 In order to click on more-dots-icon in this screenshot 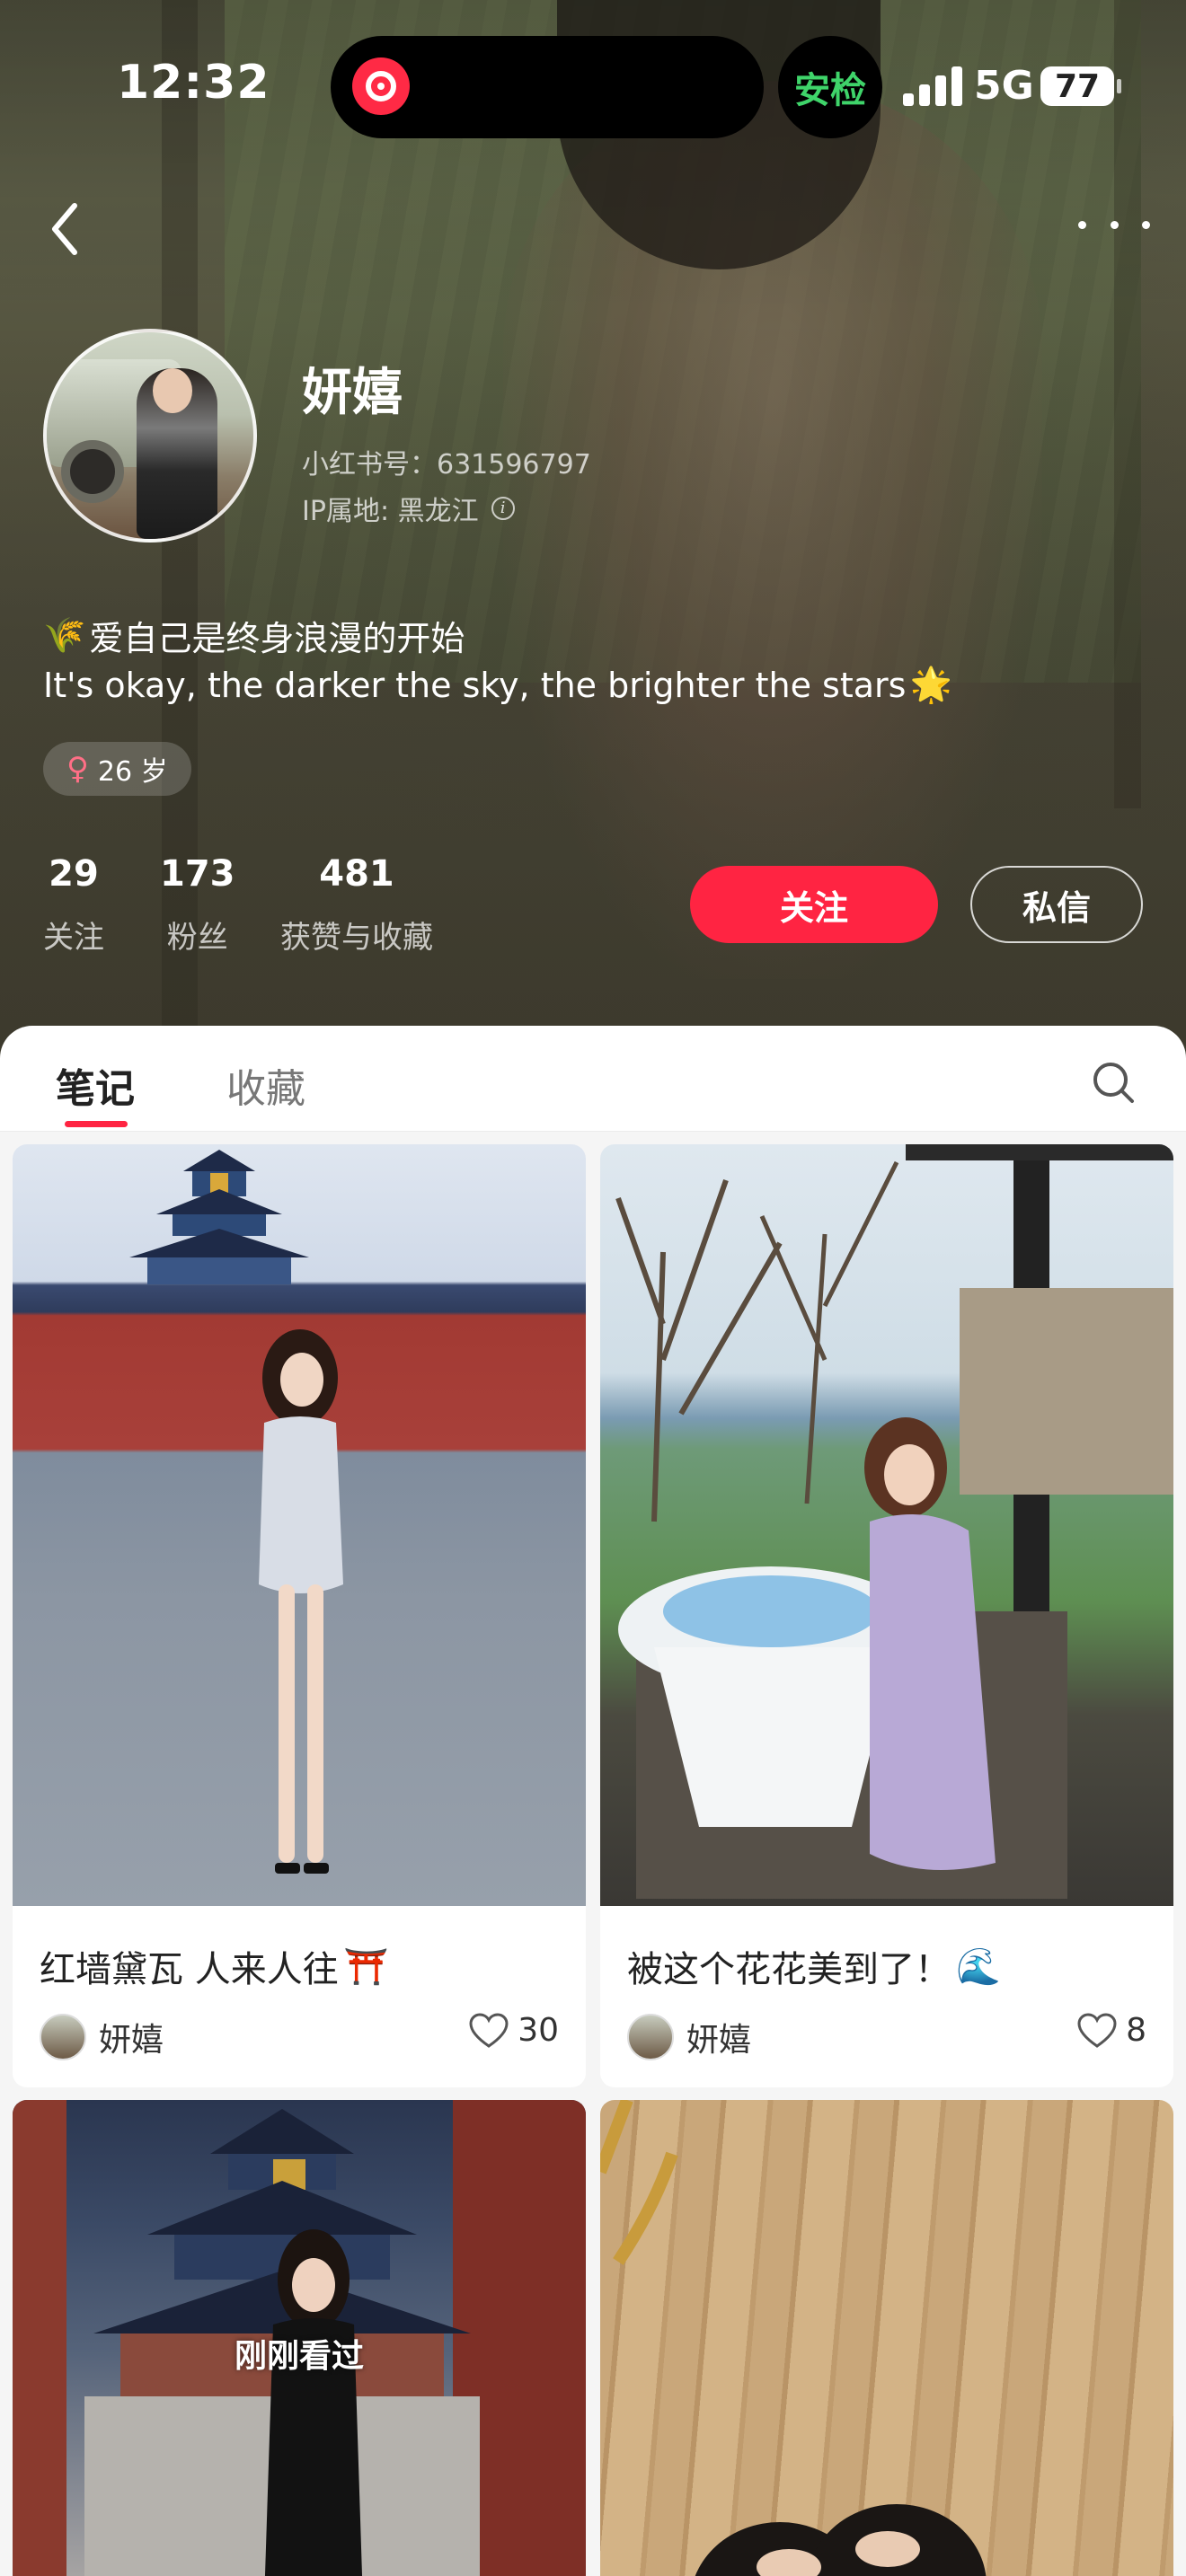, I will do `click(1114, 225)`.